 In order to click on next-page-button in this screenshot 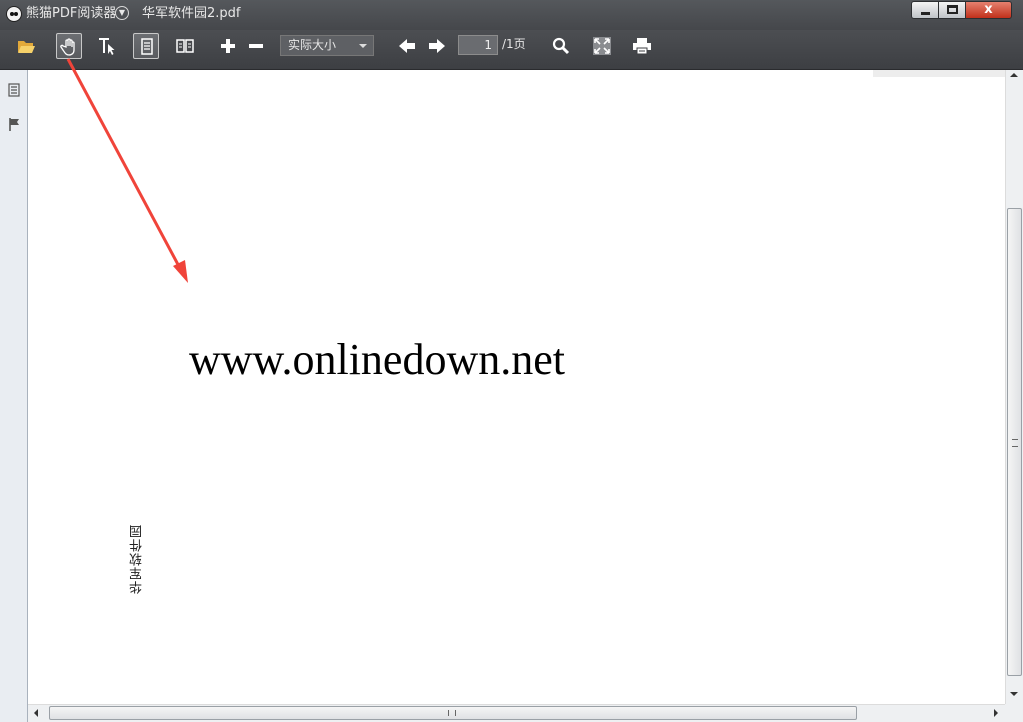, I will do `click(437, 46)`.